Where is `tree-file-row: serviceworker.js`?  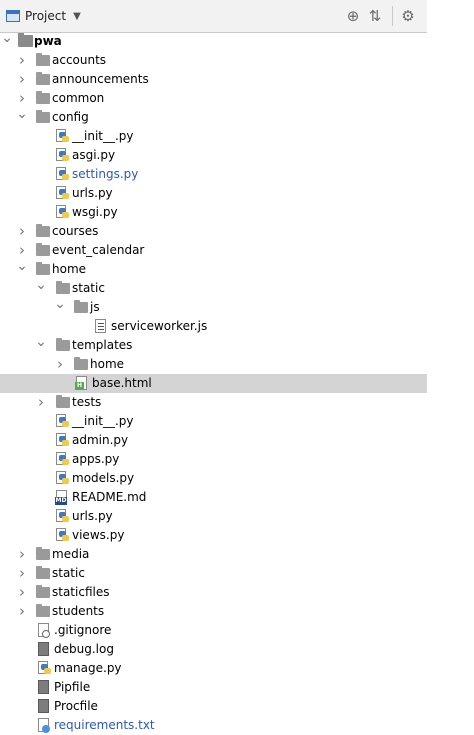 tree-file-row: serviceworker.js is located at coordinates (213, 326).